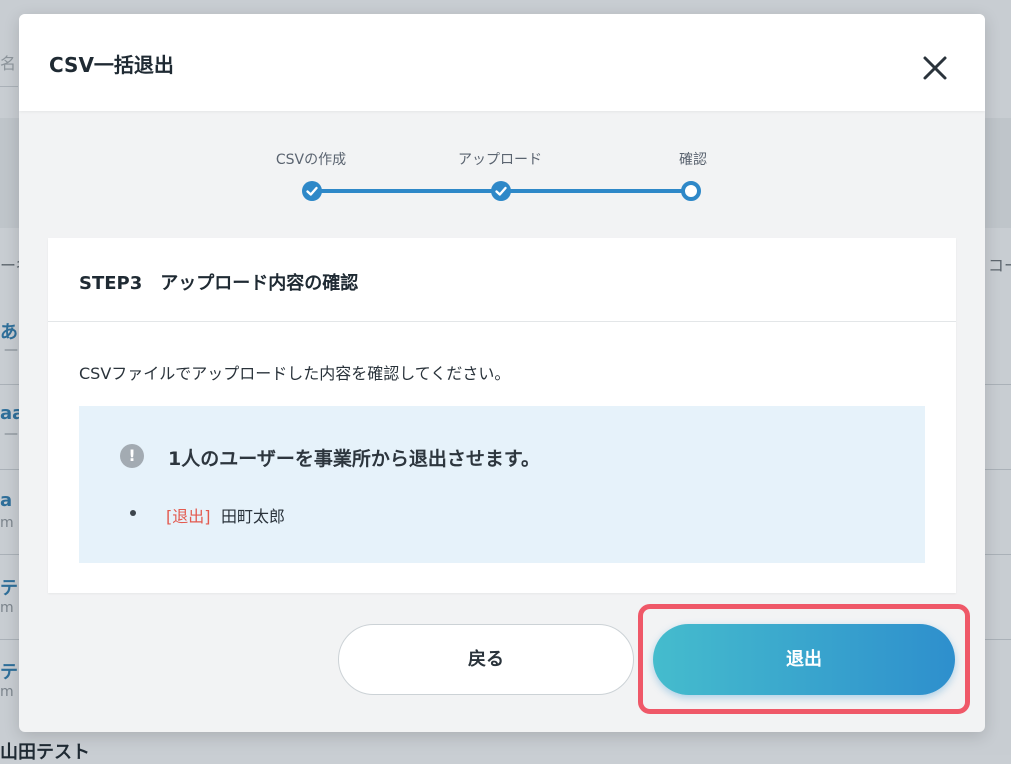 The image size is (1011, 764). Describe the element at coordinates (132, 456) in the screenshot. I see `exclamation-icon: !` at that location.